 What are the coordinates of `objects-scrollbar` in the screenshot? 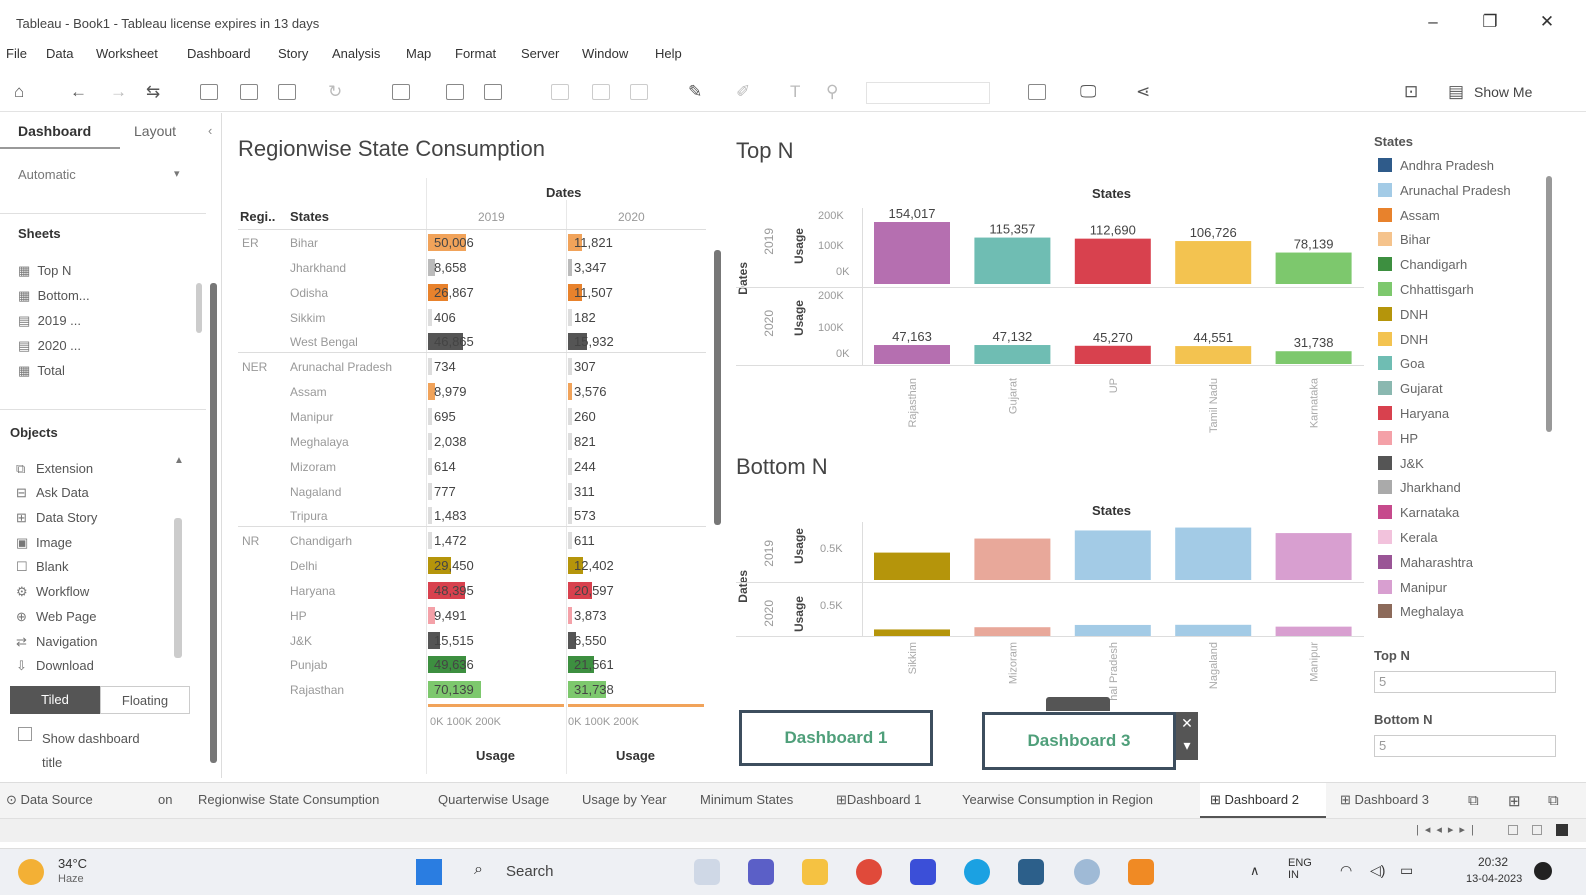 It's located at (178, 588).